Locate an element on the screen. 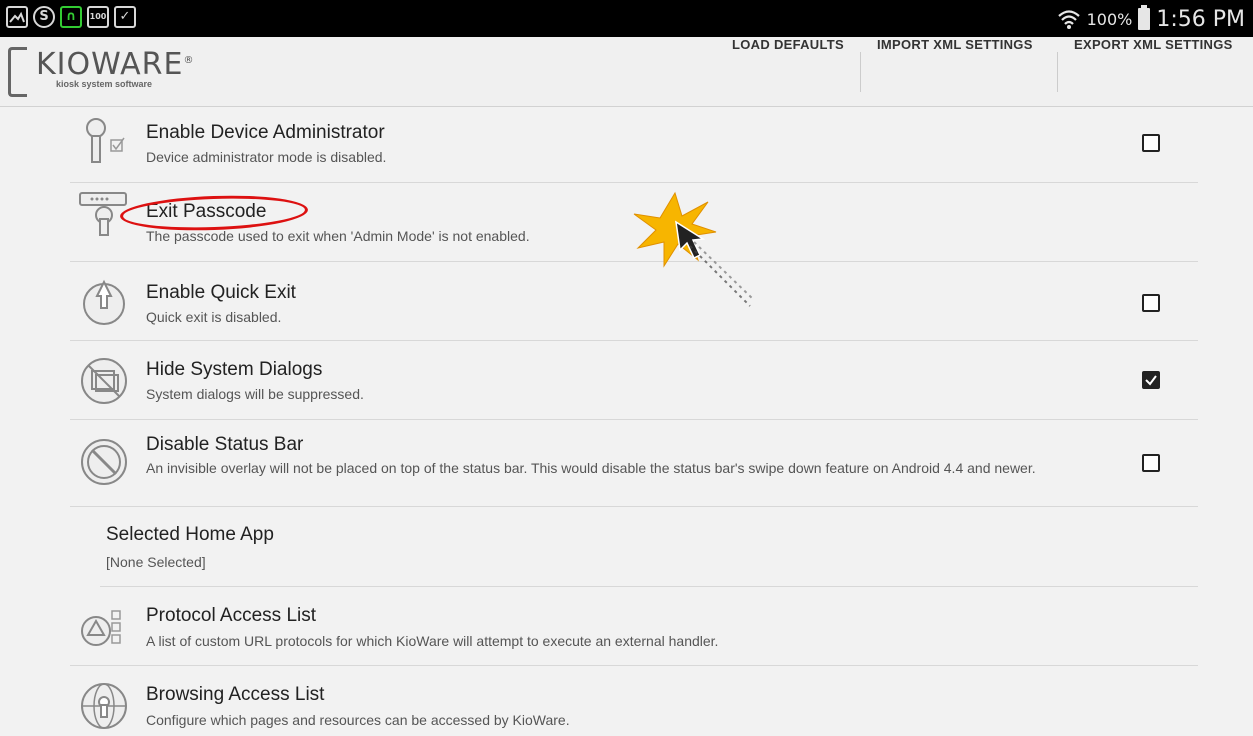 The width and height of the screenshot is (1253, 736). s-icon: S is located at coordinates (44, 17).